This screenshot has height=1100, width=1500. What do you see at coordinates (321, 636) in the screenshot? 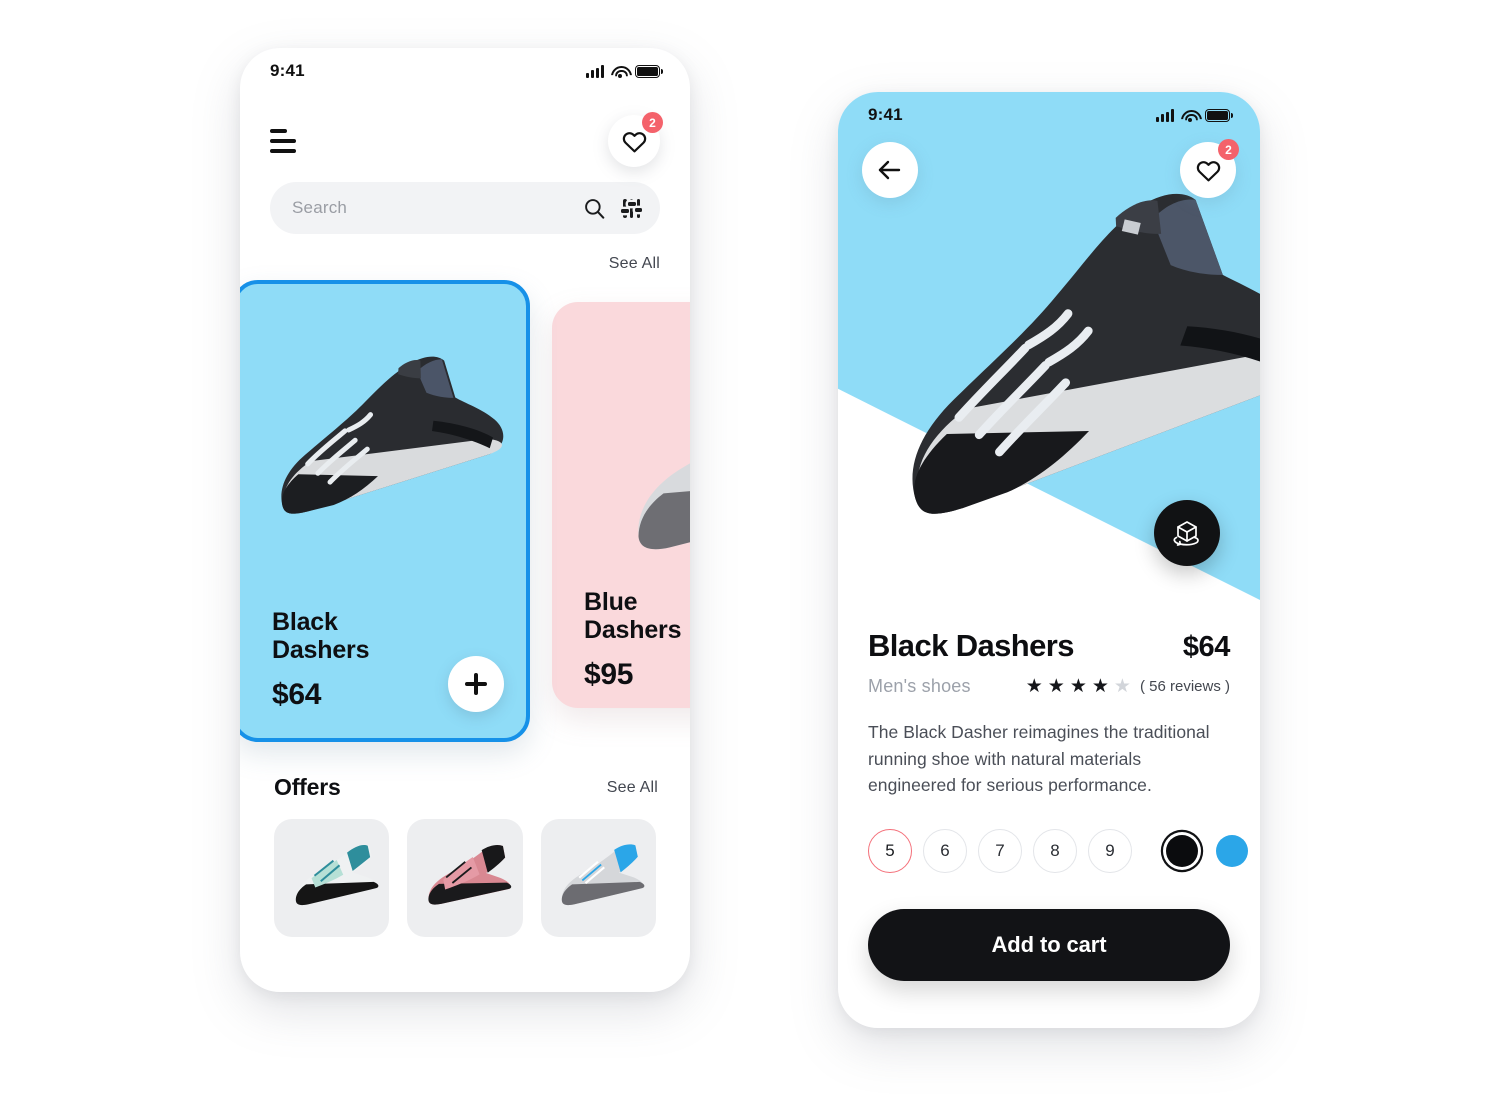
I see `black-dashers-title: Black Dashers` at bounding box center [321, 636].